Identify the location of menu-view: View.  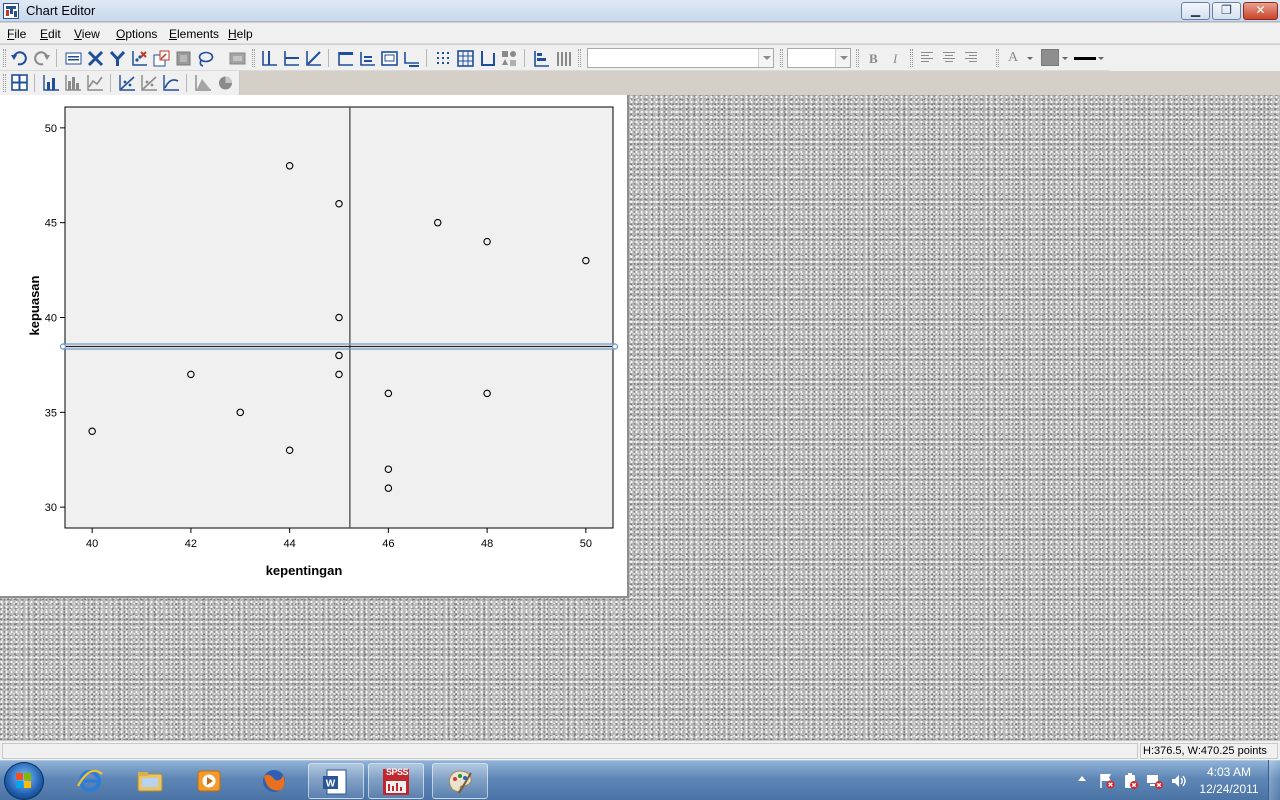
(87, 34).